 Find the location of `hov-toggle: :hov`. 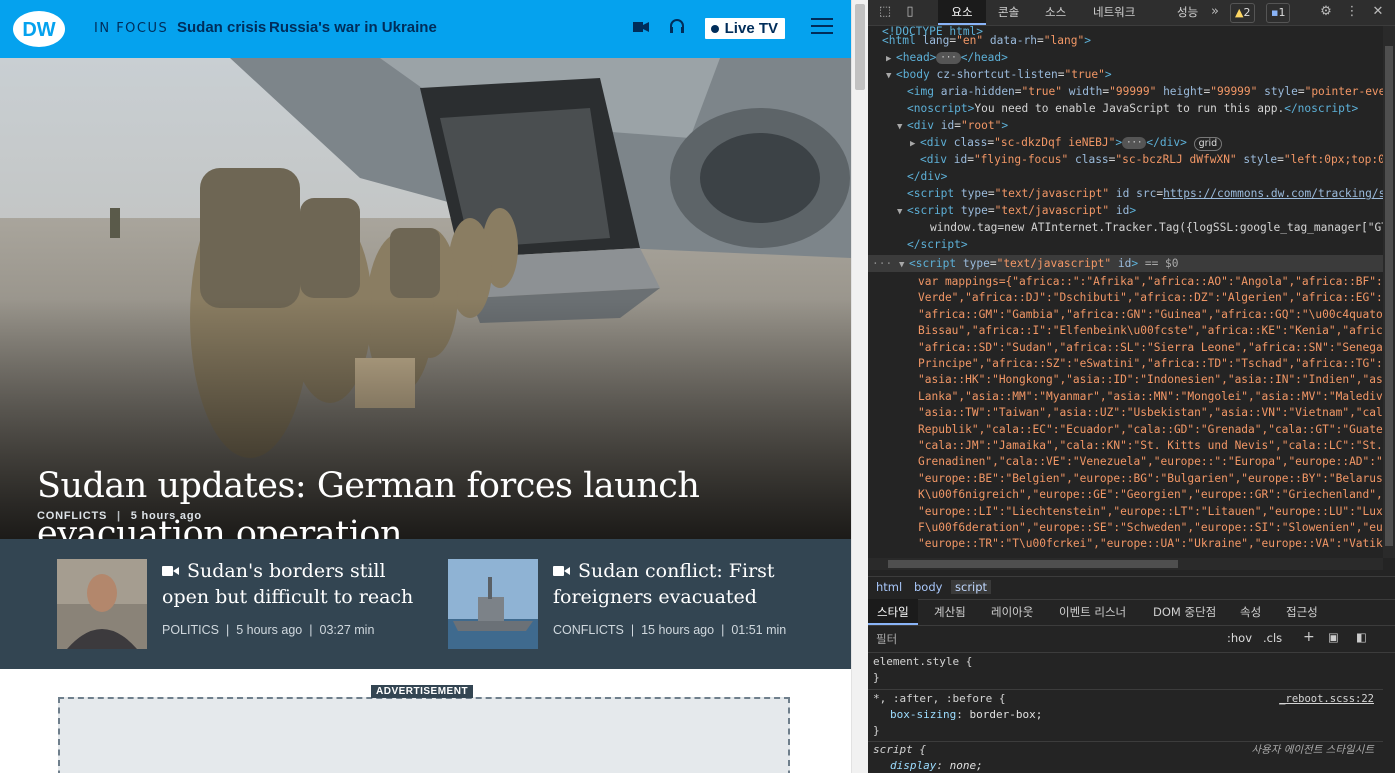

hov-toggle: :hov is located at coordinates (1239, 638).